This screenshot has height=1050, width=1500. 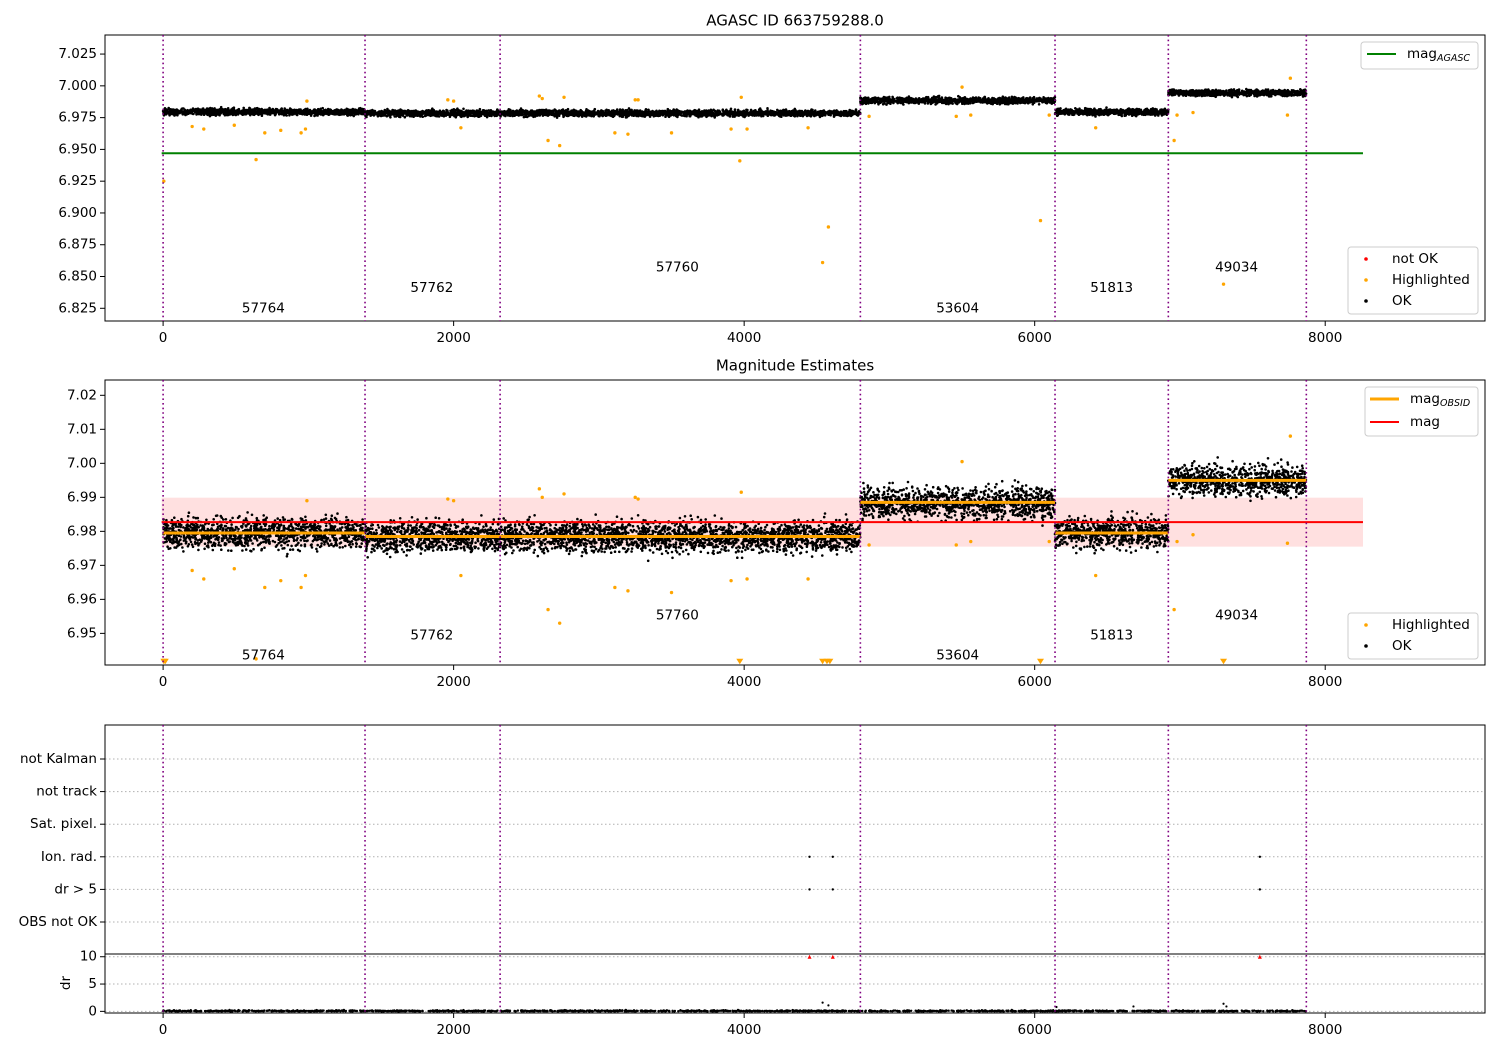 I want to click on flag-label: not Kalman, so click(x=58, y=759).